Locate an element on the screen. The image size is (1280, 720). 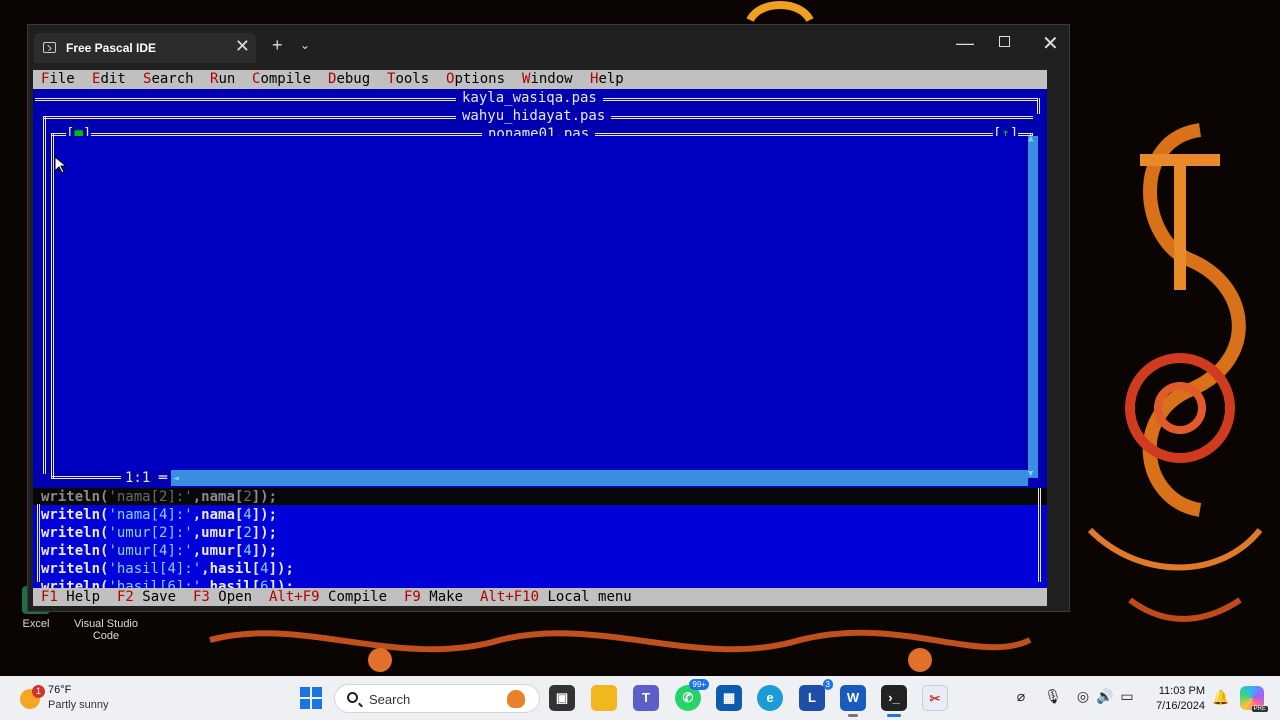
taskview-button: ▣ is located at coordinates (562, 698).